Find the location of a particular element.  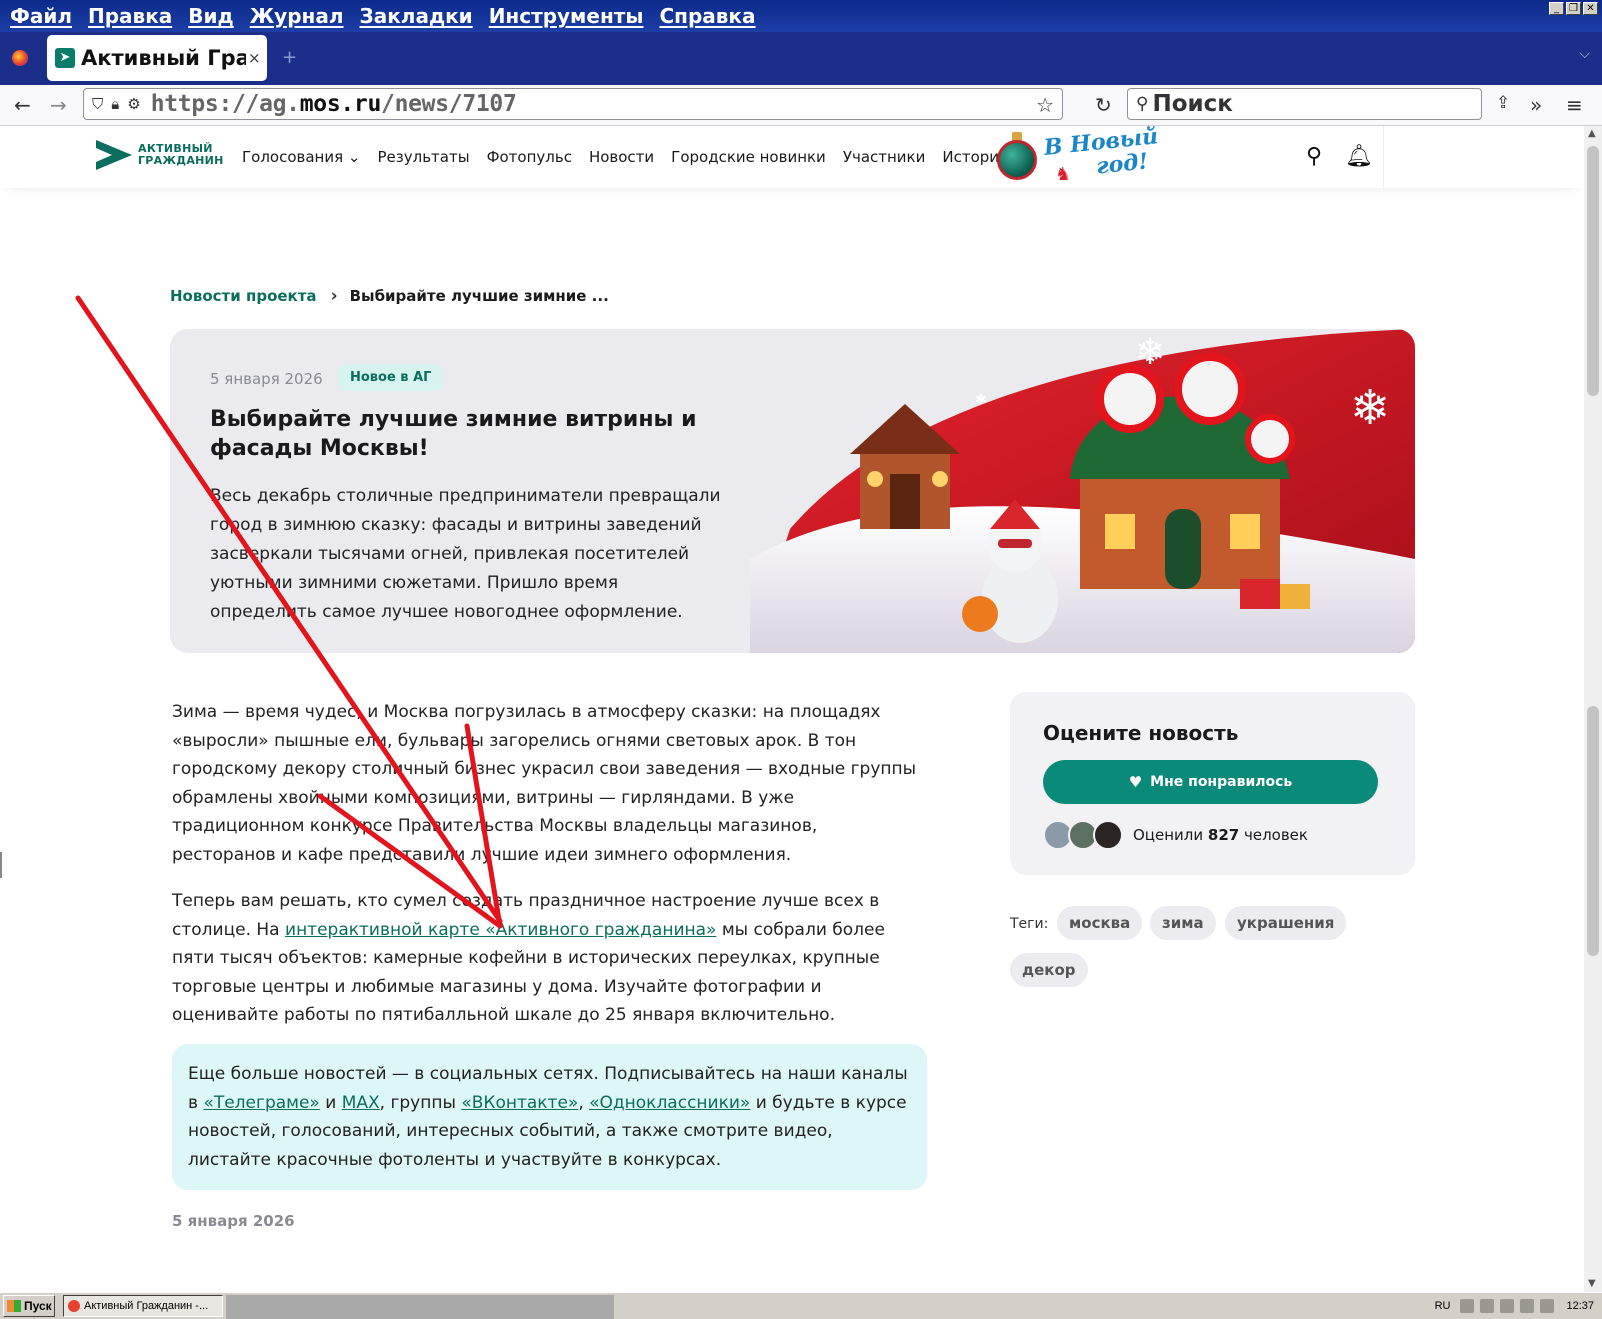

chevron-right-icon: › is located at coordinates (334, 296).